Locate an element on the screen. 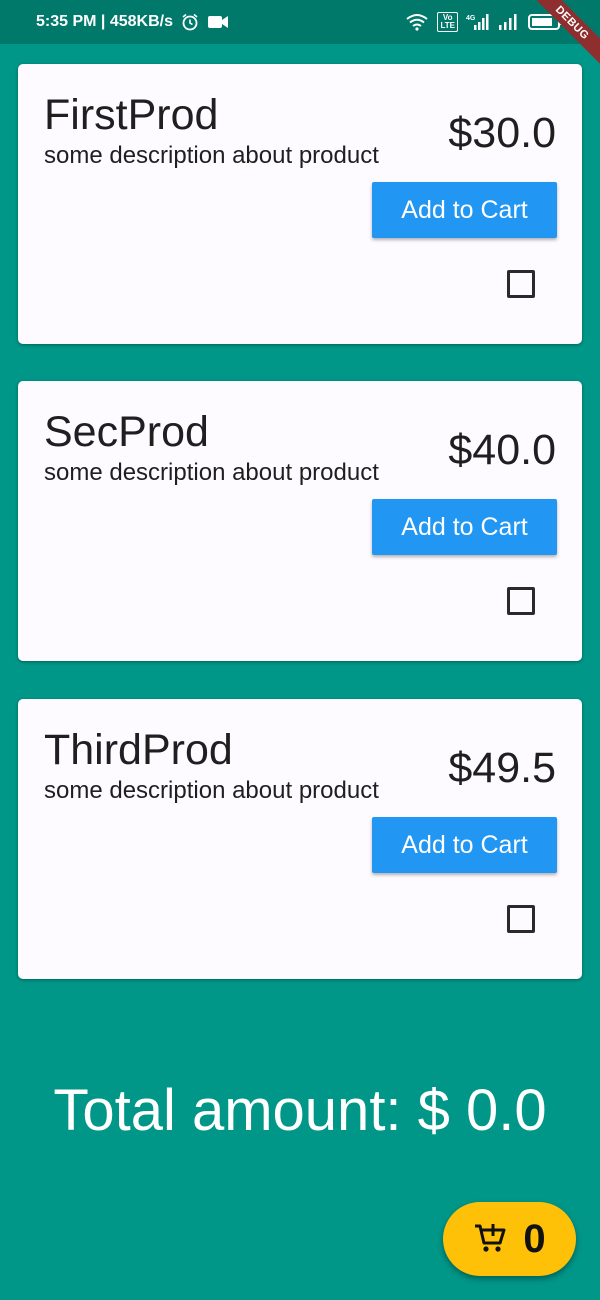  status-bar: 5:35 PM | 458KB/s Vo LTE 4G is located at coordinates (300, 22).